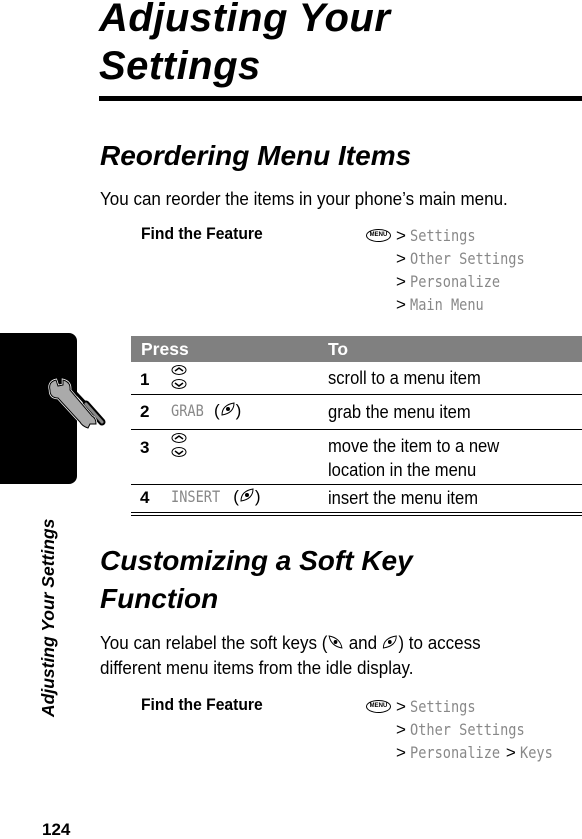 The image size is (582, 839). I want to click on table-header: Press To, so click(356, 349).